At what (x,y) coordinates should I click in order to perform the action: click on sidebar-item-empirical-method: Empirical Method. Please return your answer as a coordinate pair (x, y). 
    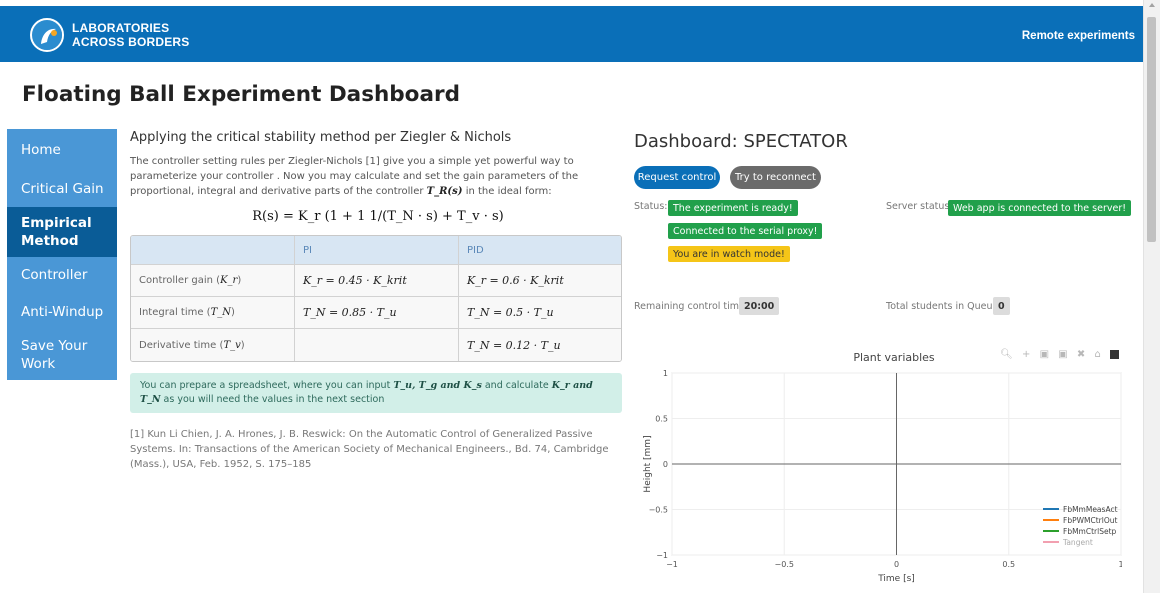
    Looking at the image, I should click on (62, 232).